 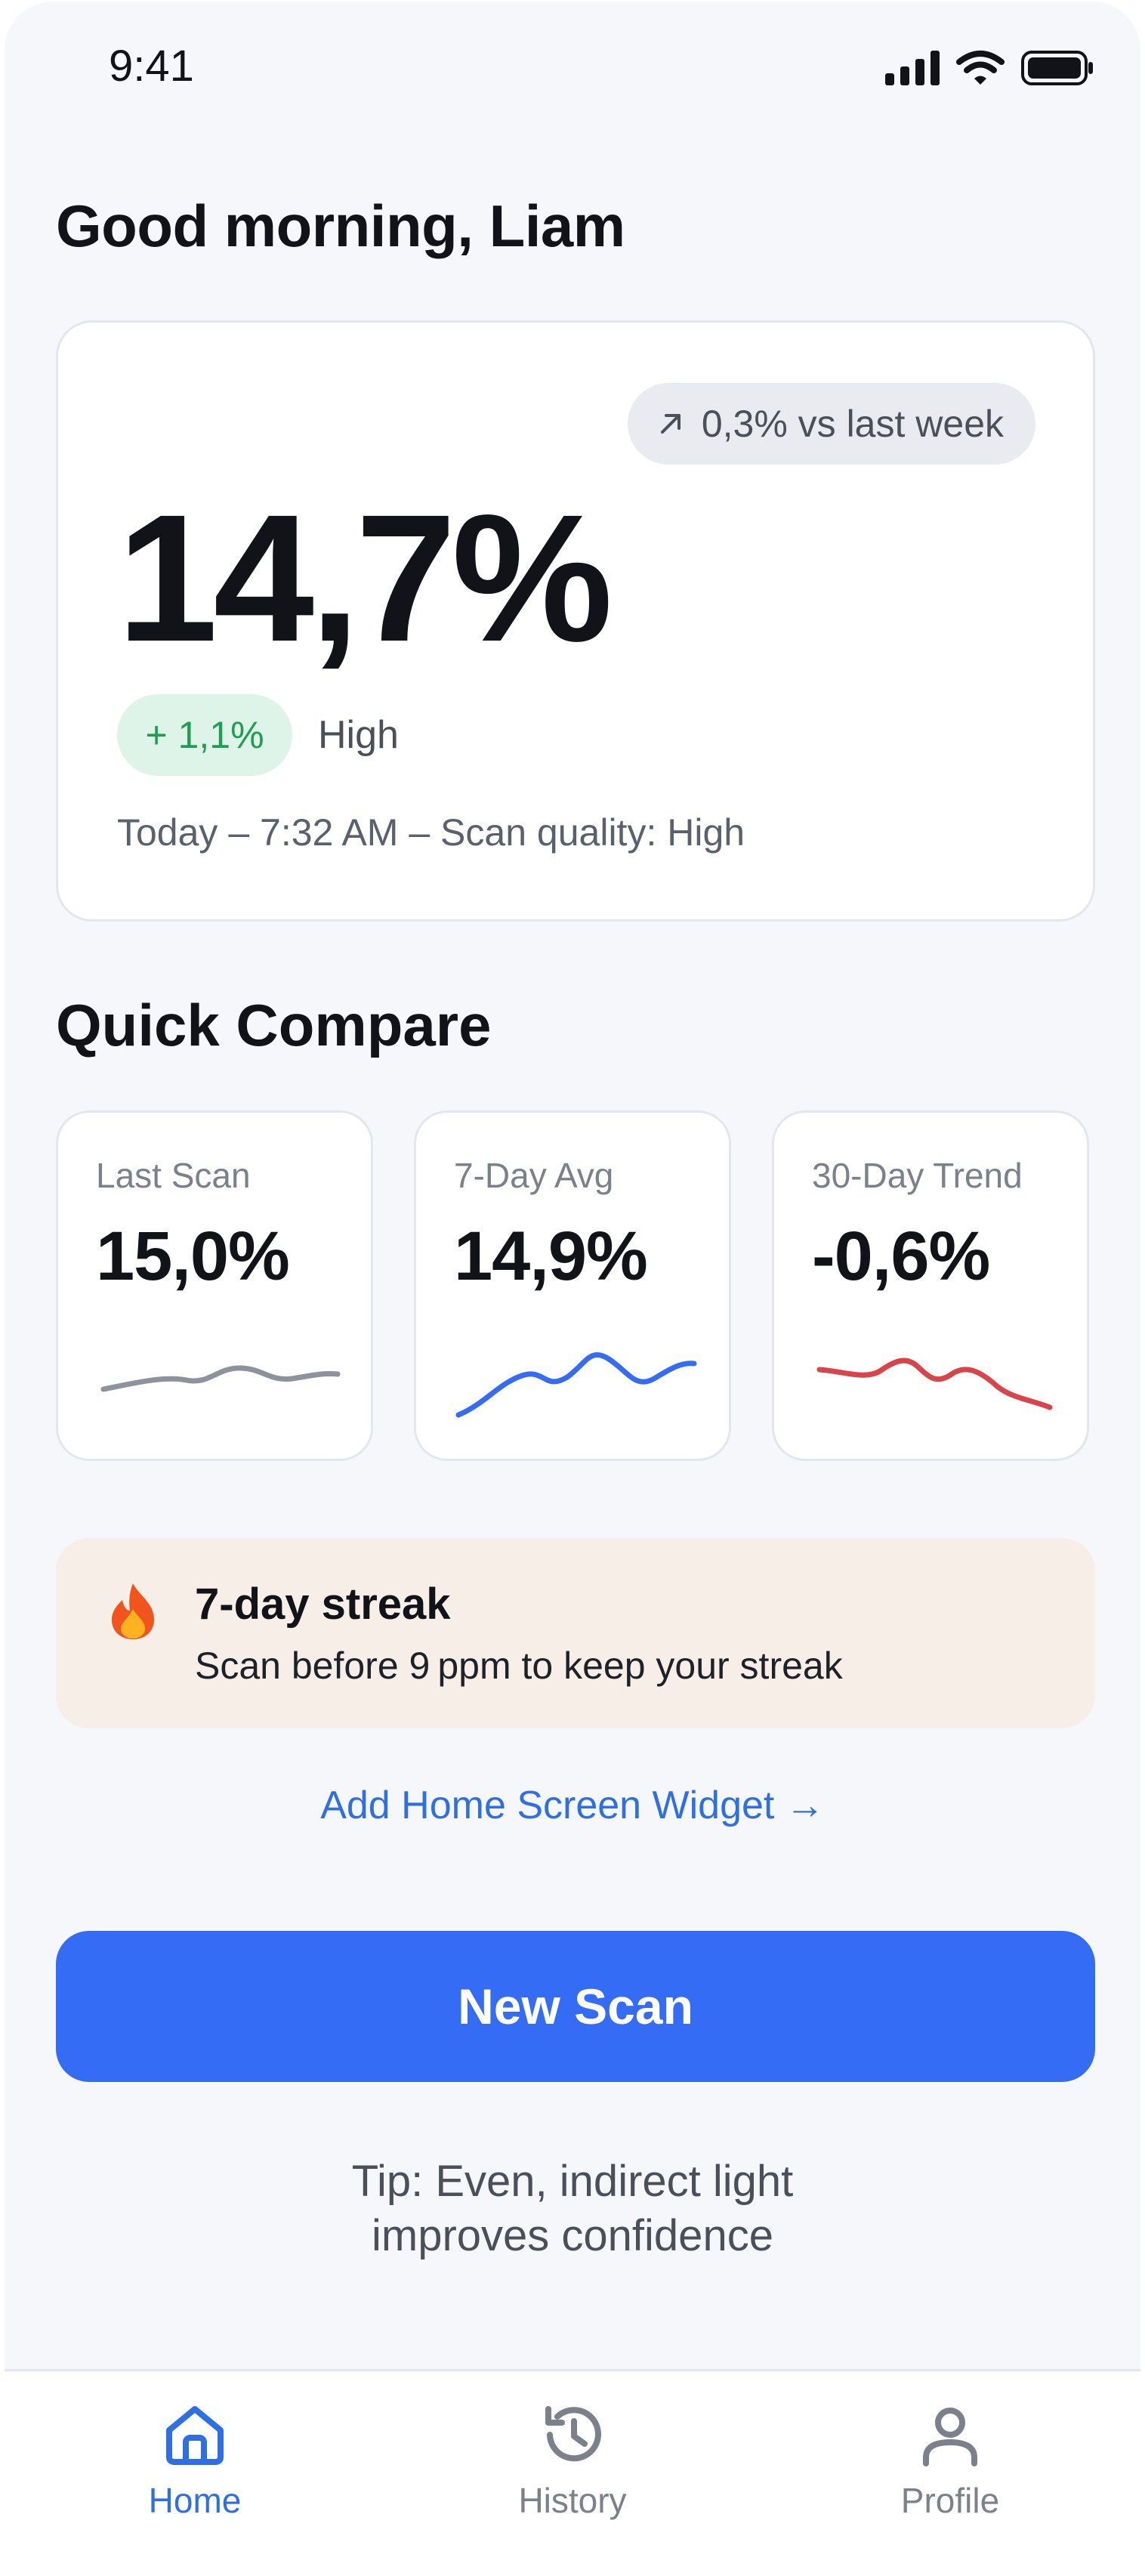 I want to click on compare-card-value: 14,9%, so click(x=551, y=1256).